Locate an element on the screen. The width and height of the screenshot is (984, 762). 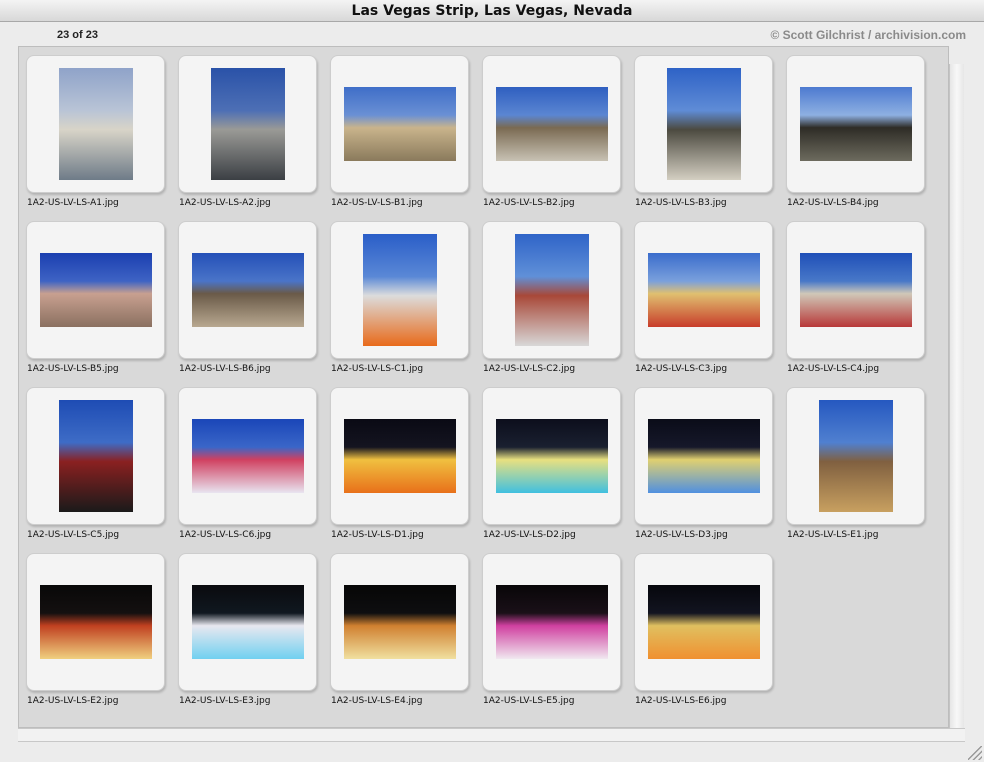
thumbnail-item: 1A2-US-LV-LS-B6.jpg is located at coordinates (245, 293).